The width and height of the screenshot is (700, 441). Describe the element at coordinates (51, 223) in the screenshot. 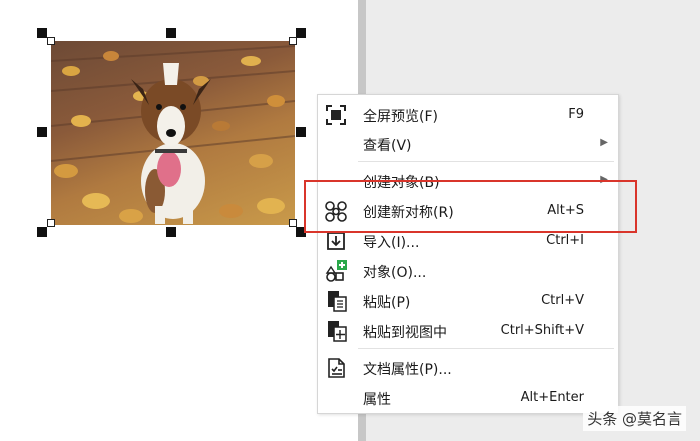

I see `corner-marker-bottom-left` at that location.